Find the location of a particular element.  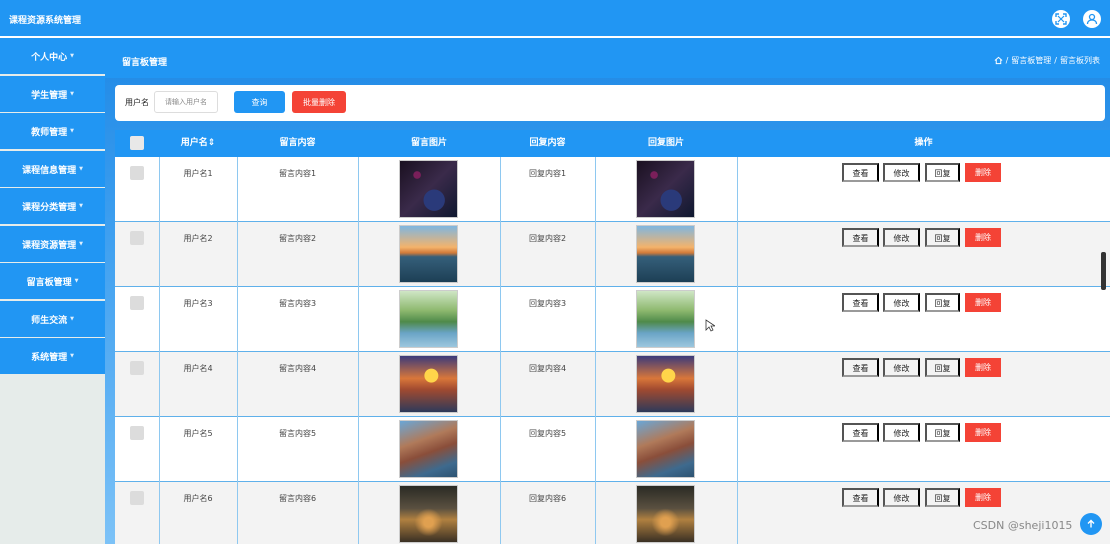

vertical-scrollbar is located at coordinates (1103, 271).